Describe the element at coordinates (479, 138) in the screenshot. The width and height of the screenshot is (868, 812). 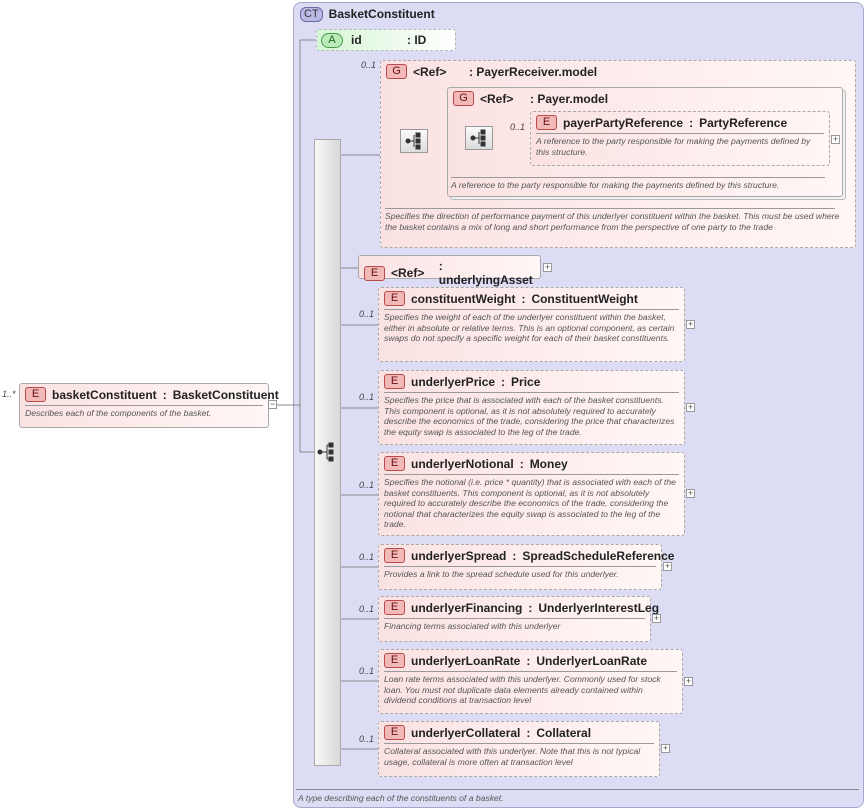
I see `inner-sequence-icon` at that location.